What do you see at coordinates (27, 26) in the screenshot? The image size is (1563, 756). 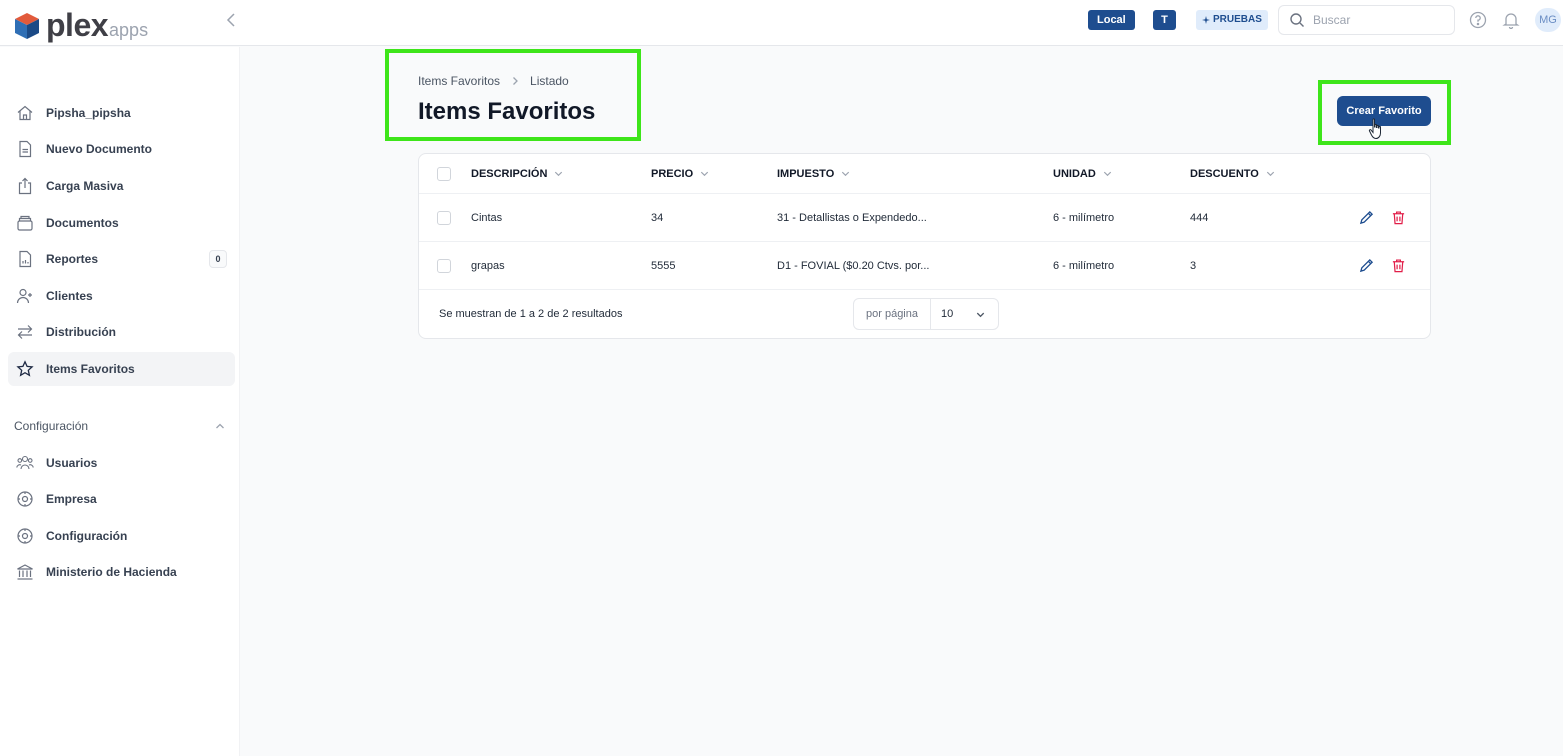 I see `cube-logo-icon` at bounding box center [27, 26].